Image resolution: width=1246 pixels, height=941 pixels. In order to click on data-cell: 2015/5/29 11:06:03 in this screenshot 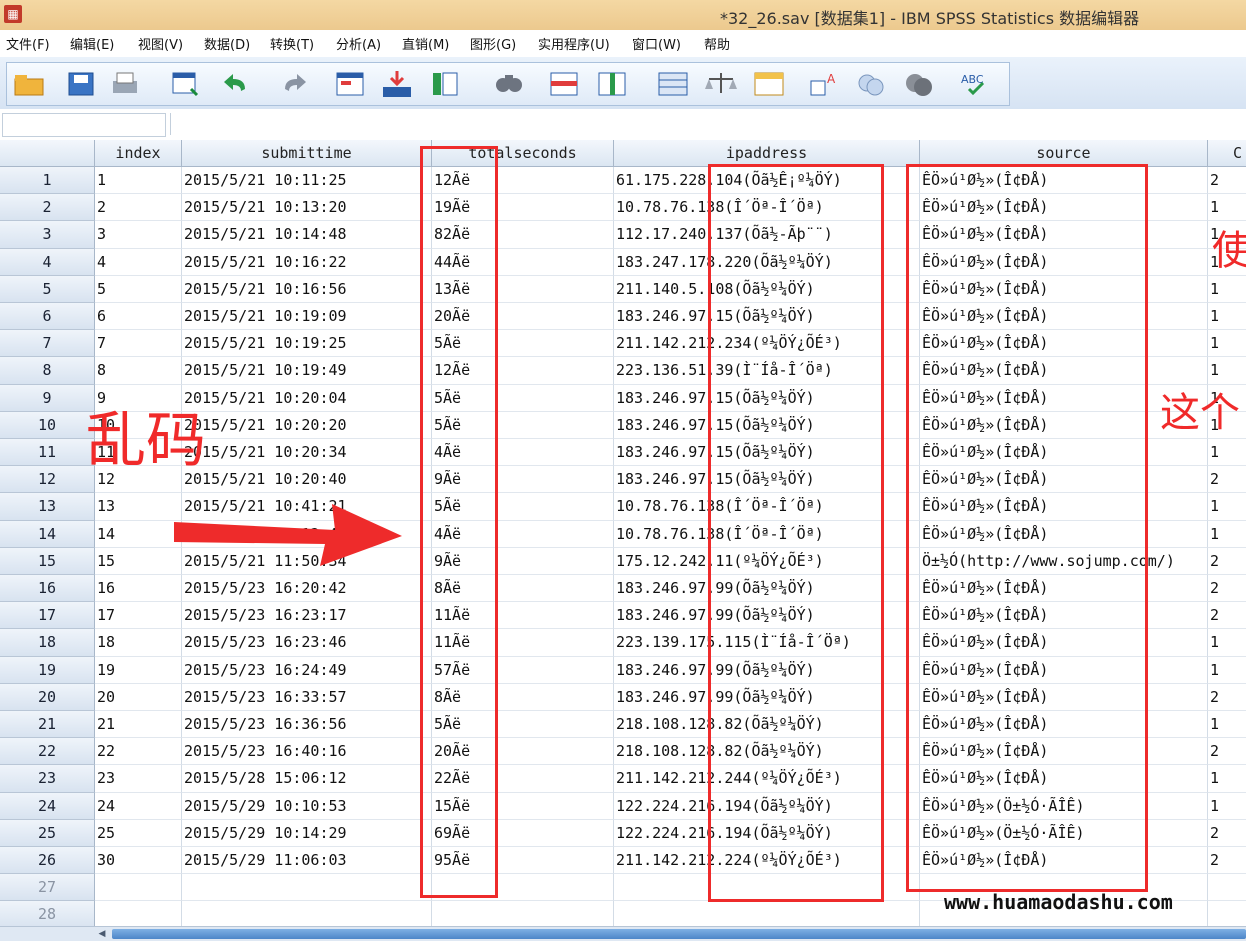, I will do `click(307, 861)`.